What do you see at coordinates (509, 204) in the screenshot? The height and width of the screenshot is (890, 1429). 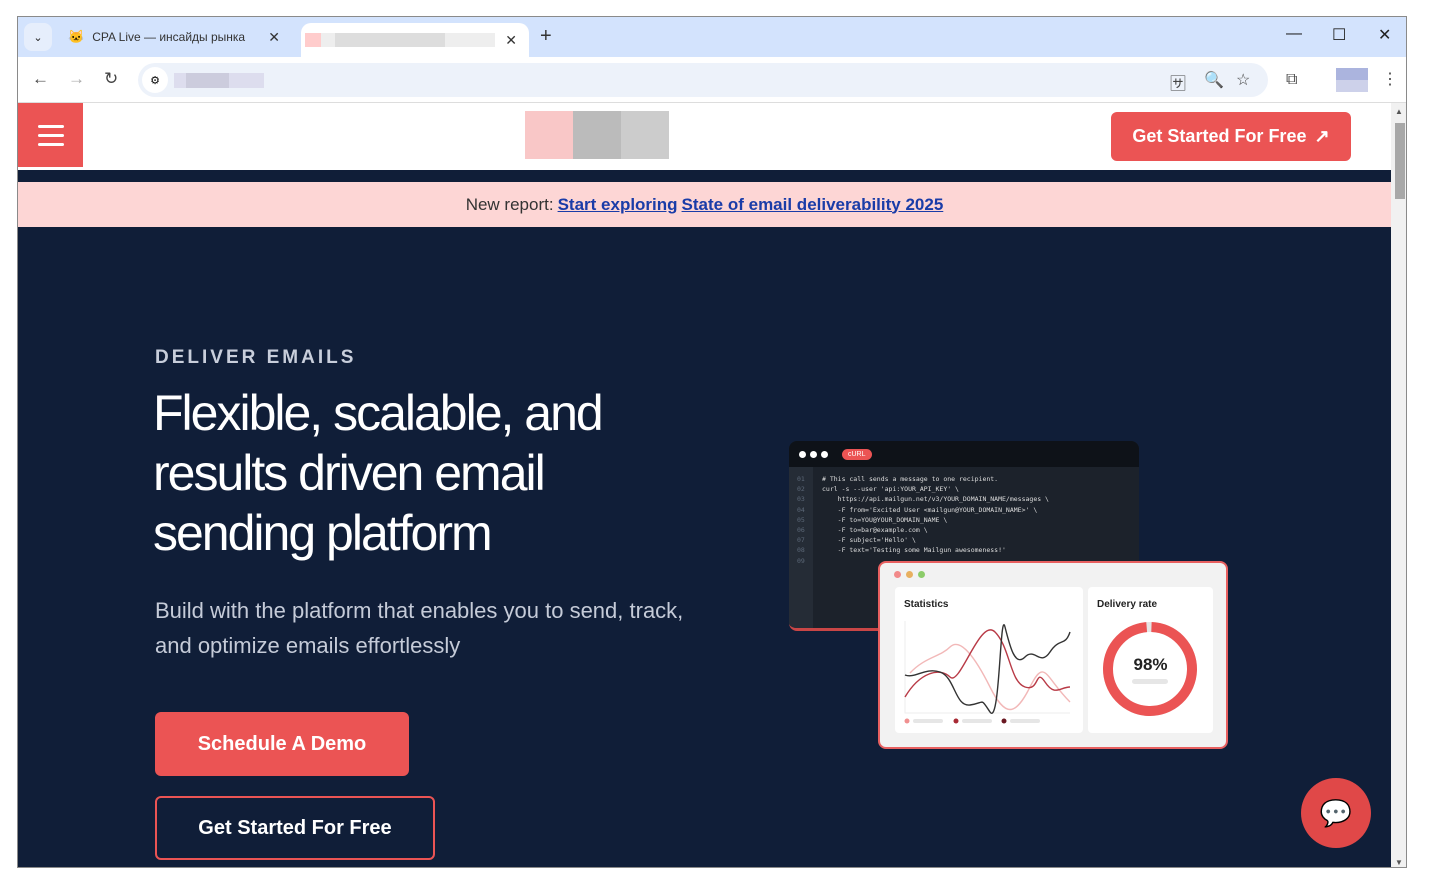 I see `banner-prefix: New report:` at bounding box center [509, 204].